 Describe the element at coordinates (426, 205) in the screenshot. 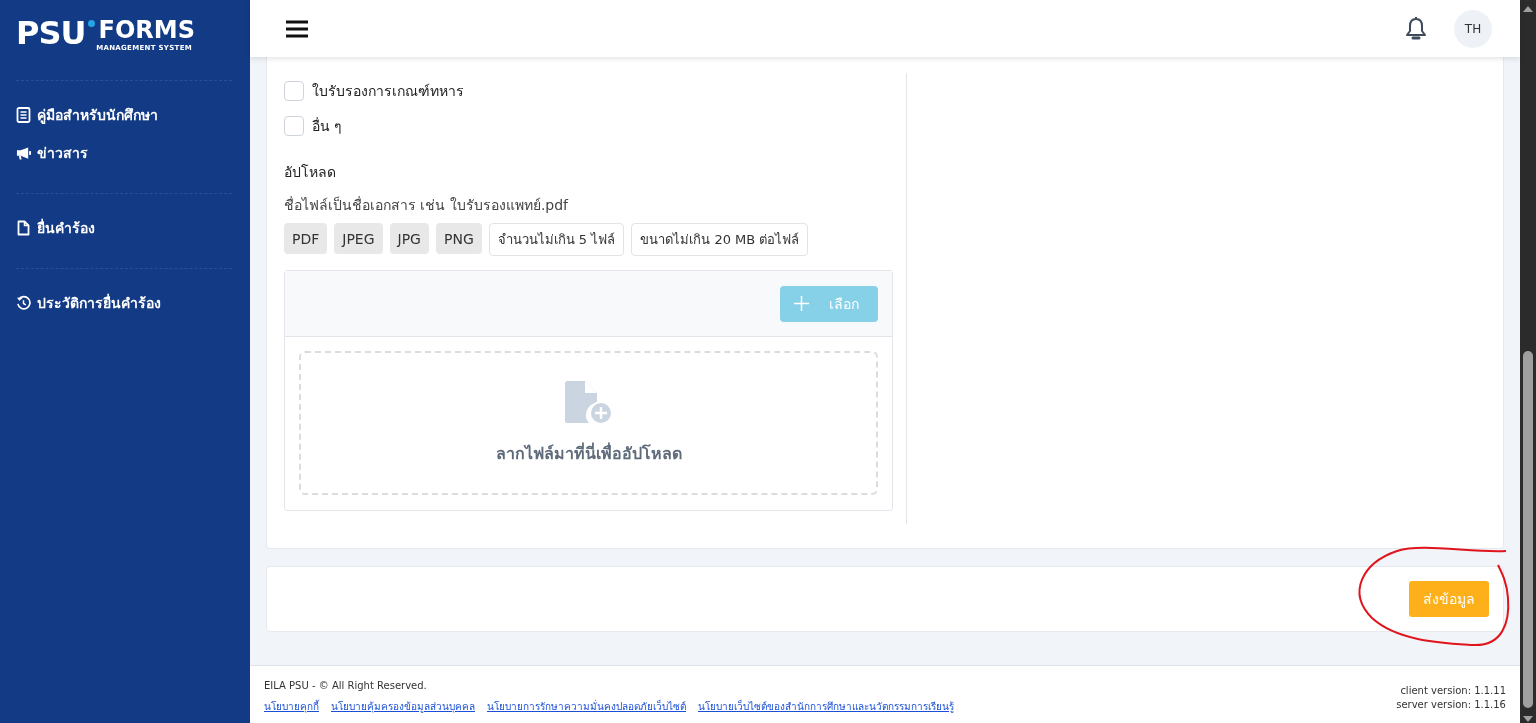

I see `hint-text: ชื่อไฟล์เป็นชื่อเอกสาร เช่น ใบรับรองแพทย์.pdf` at that location.